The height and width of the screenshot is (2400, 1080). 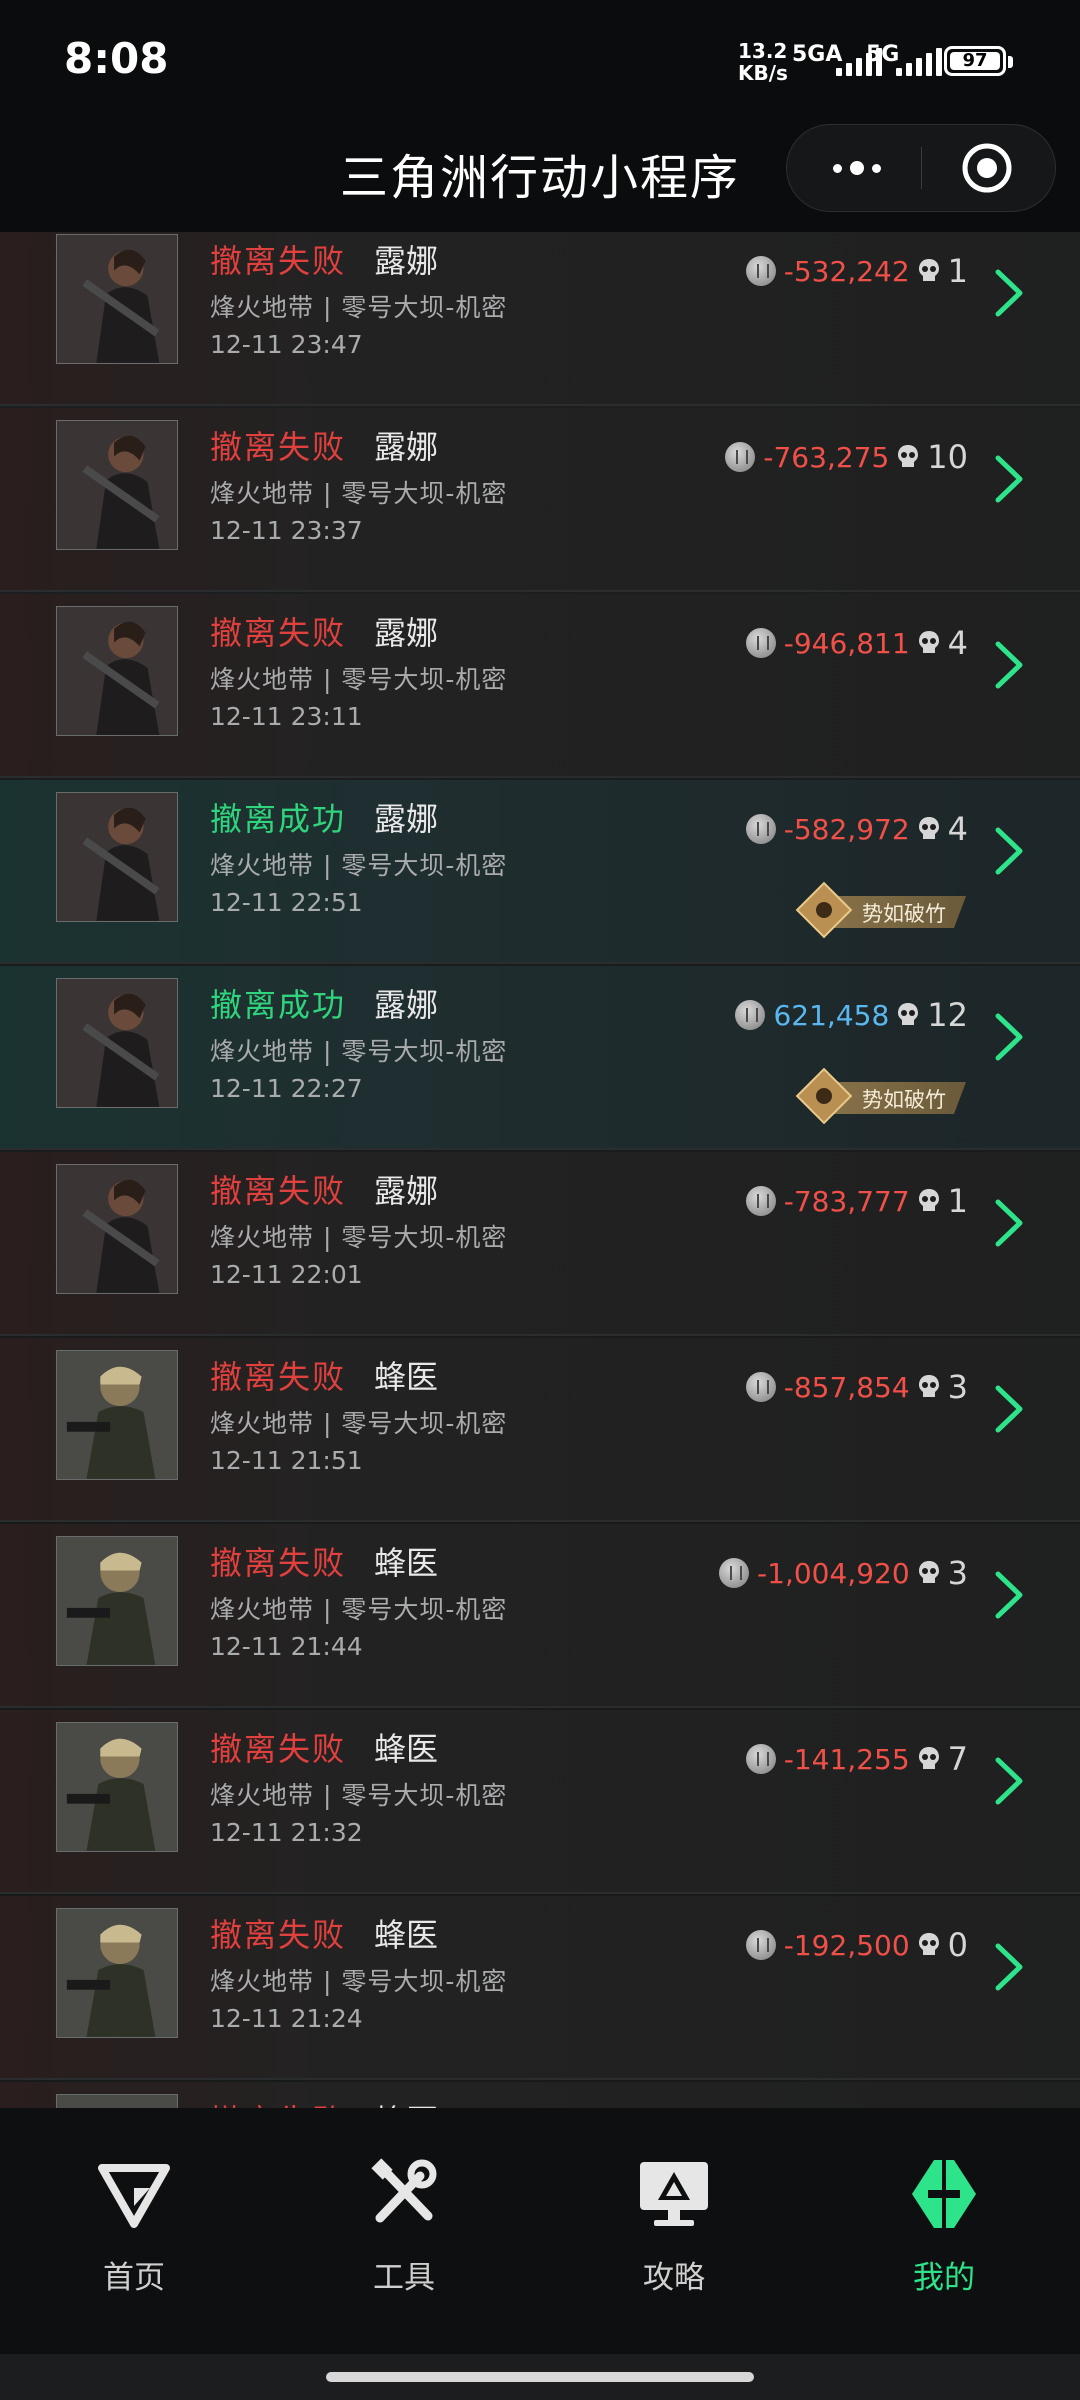 I want to click on status-time: 8:08, so click(x=116, y=58).